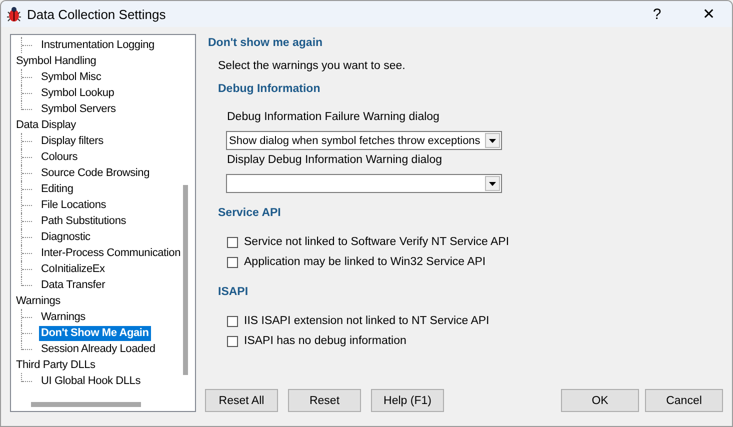 The height and width of the screenshot is (427, 733). What do you see at coordinates (95, 173) in the screenshot?
I see `tree-item: Source Code Browsing` at bounding box center [95, 173].